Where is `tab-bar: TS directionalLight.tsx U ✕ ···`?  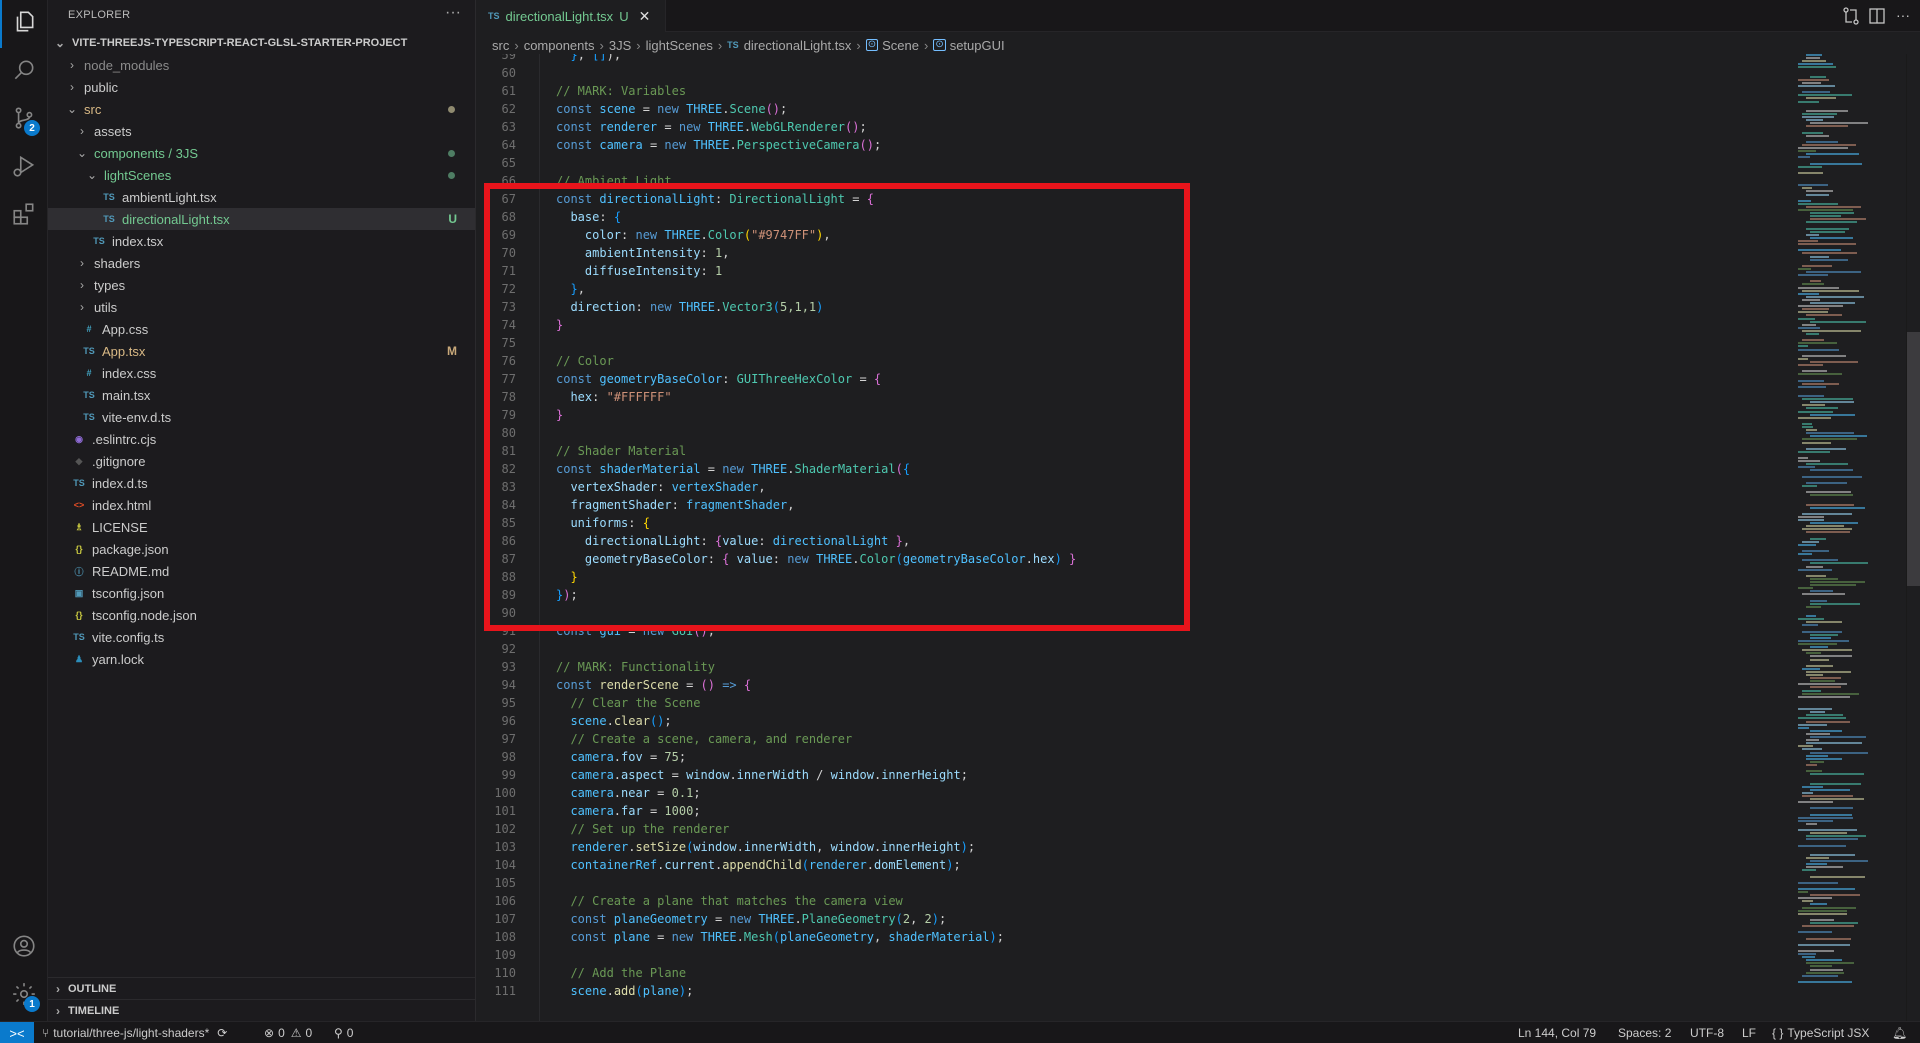 tab-bar: TS directionalLight.tsx U ✕ ··· is located at coordinates (1198, 16).